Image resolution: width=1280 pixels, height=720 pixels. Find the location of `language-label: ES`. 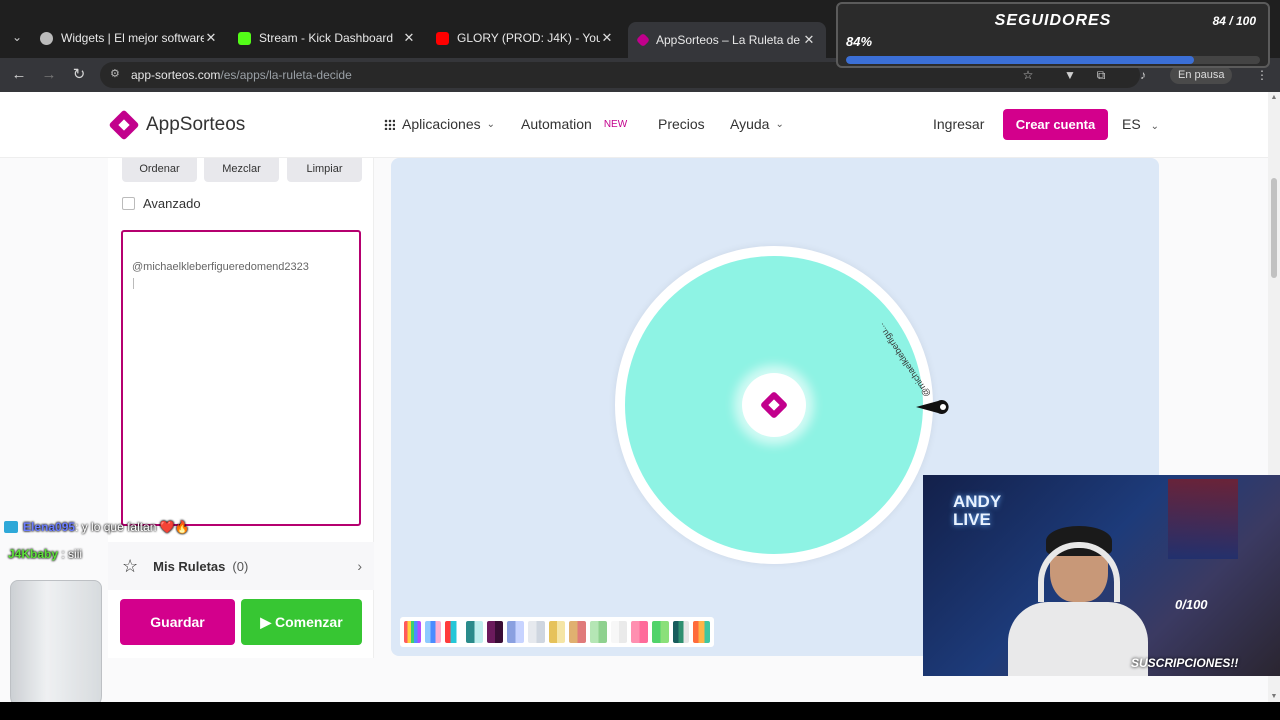

language-label: ES is located at coordinates (1131, 124).